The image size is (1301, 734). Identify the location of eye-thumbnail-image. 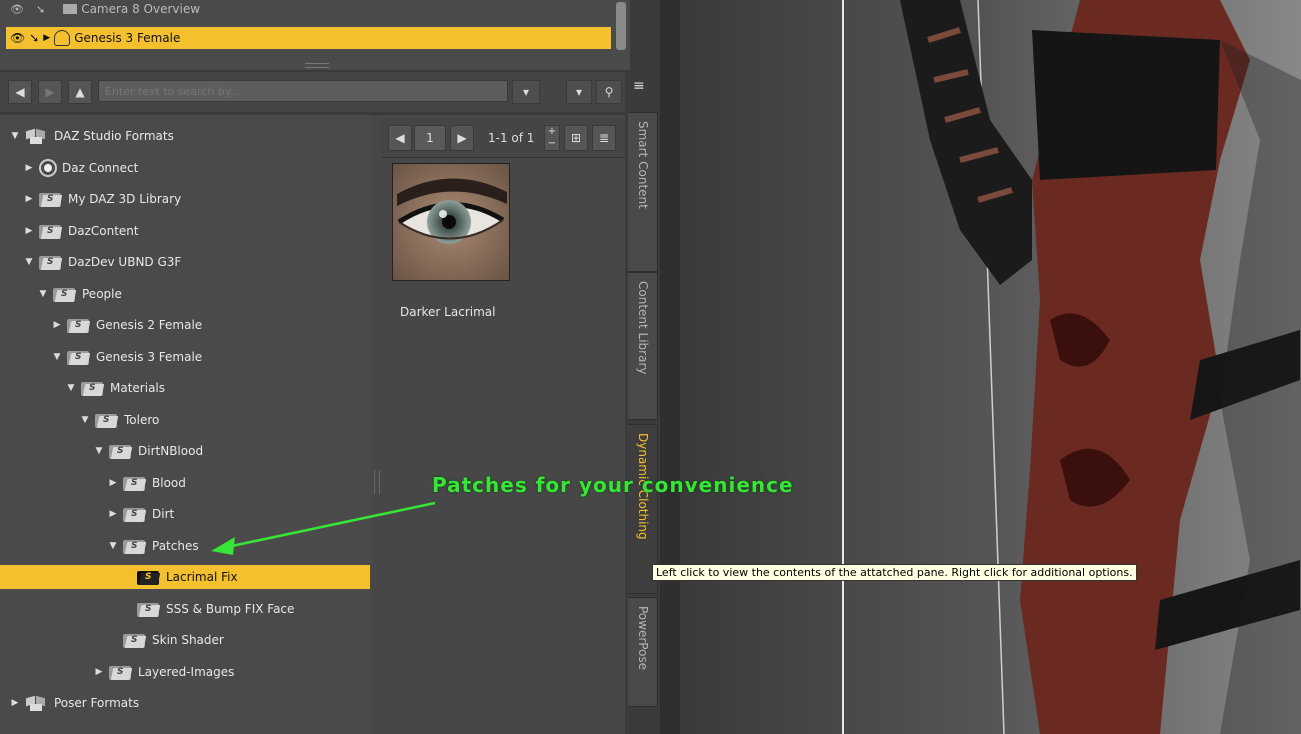
(451, 222).